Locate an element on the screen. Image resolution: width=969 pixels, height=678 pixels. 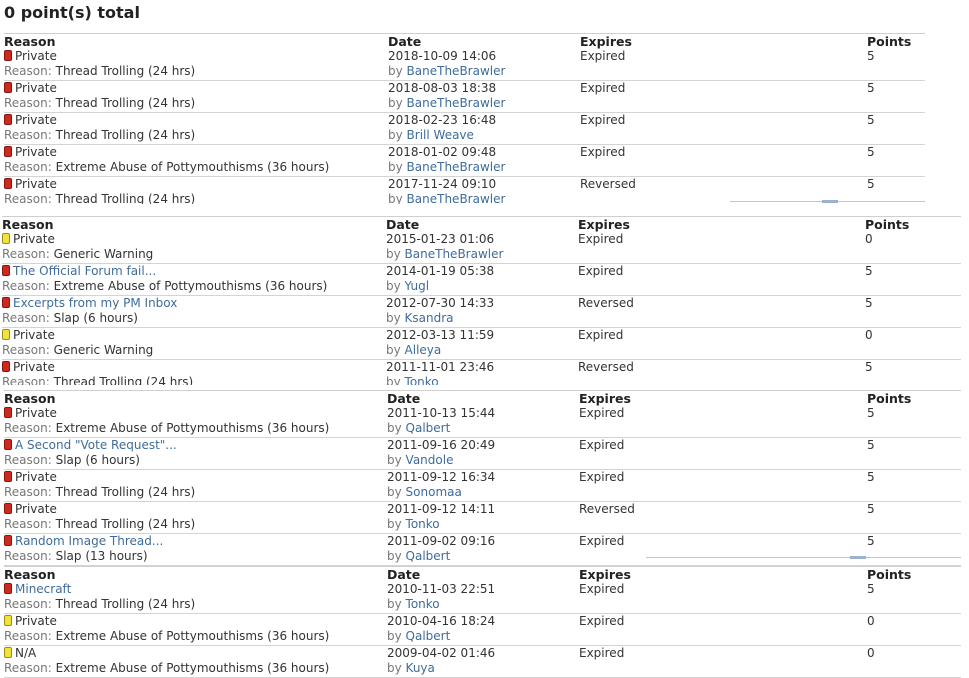
warning-title: Excerpts from my PM Inbox is located at coordinates (89, 303).